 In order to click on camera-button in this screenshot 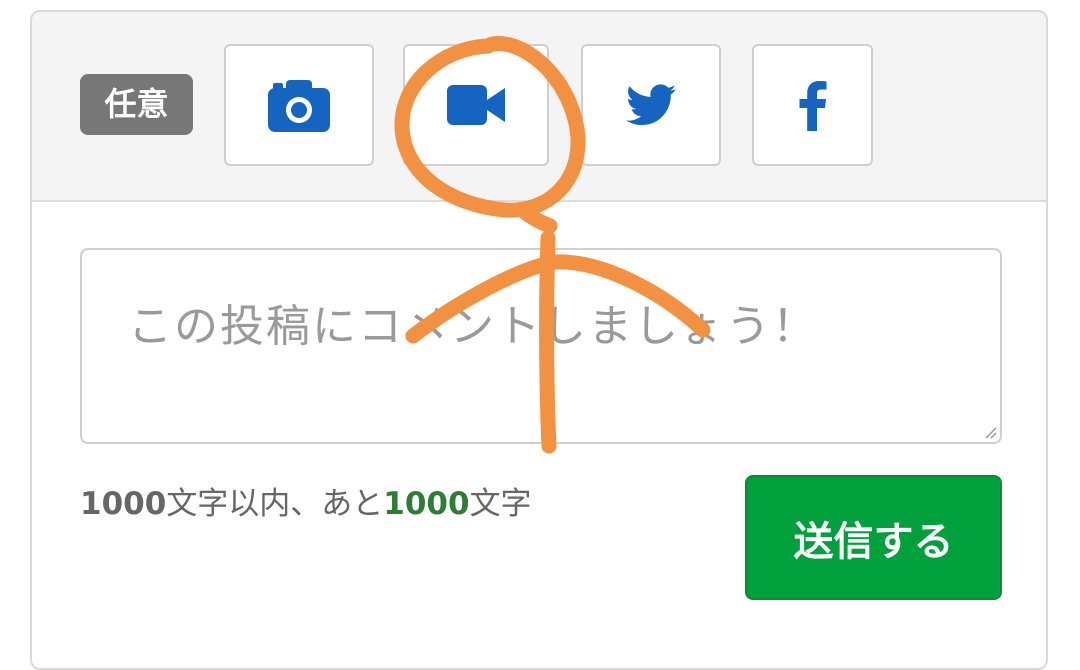, I will do `click(299, 105)`.